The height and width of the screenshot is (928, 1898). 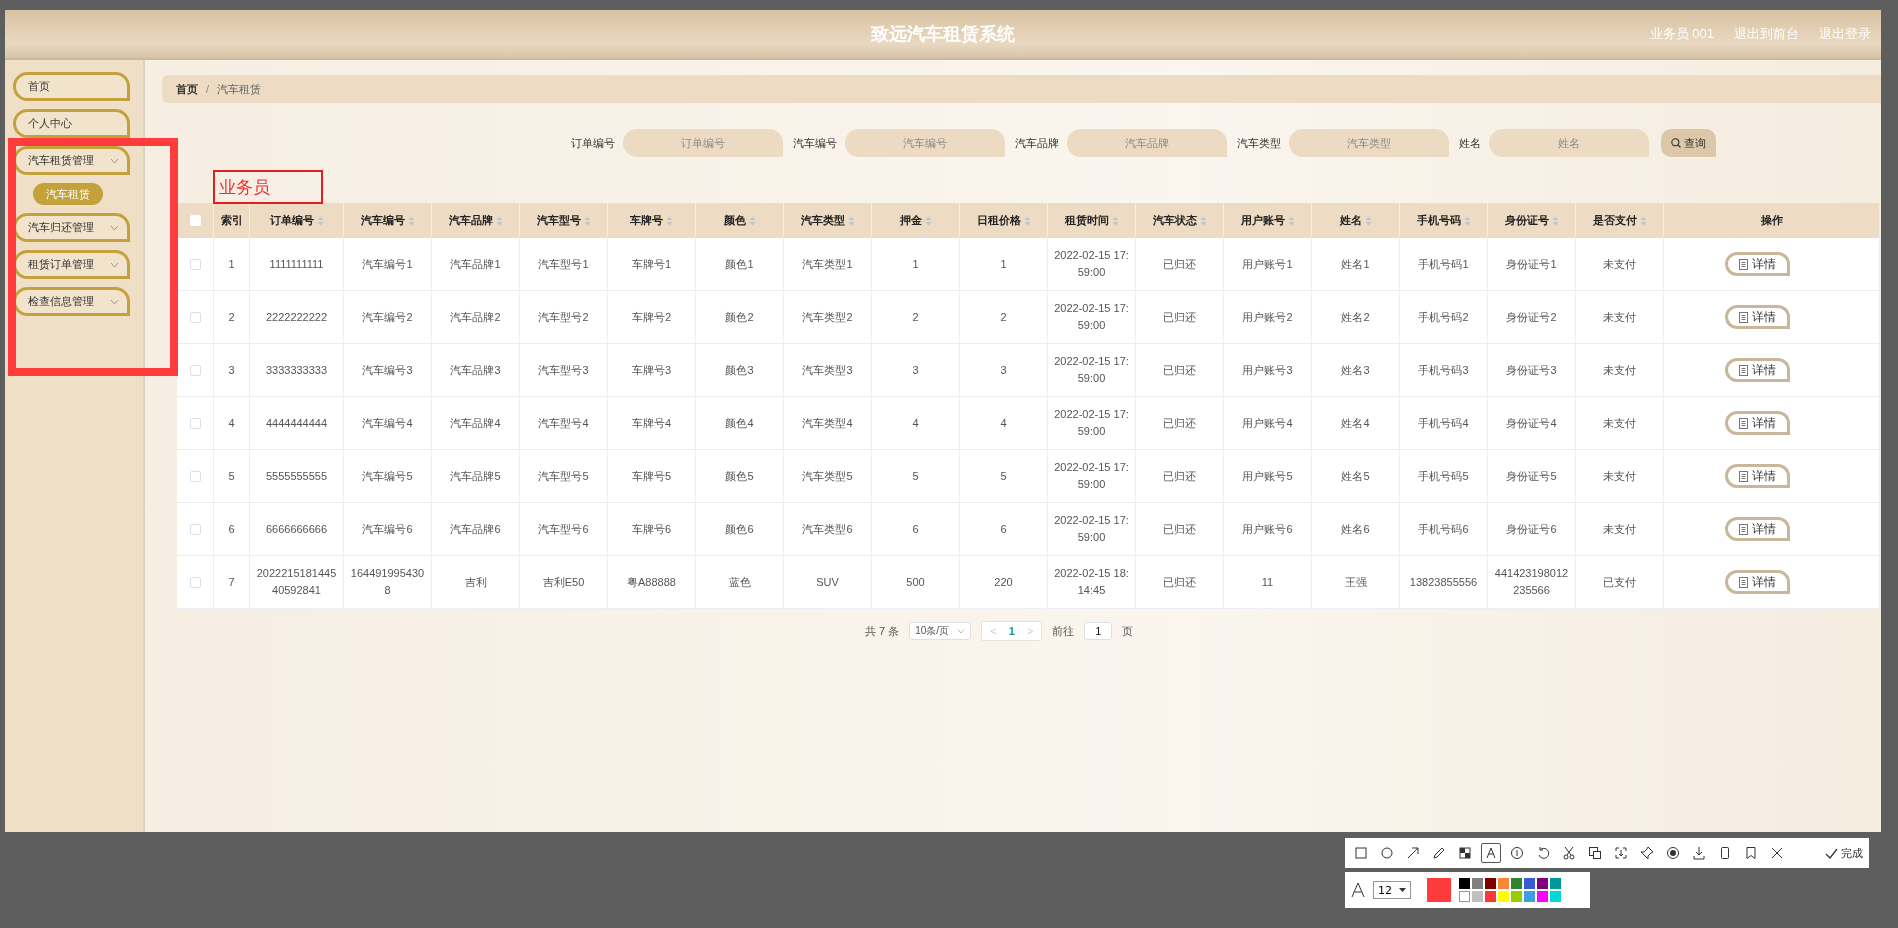 I want to click on menu-item: 首页, so click(x=71, y=86).